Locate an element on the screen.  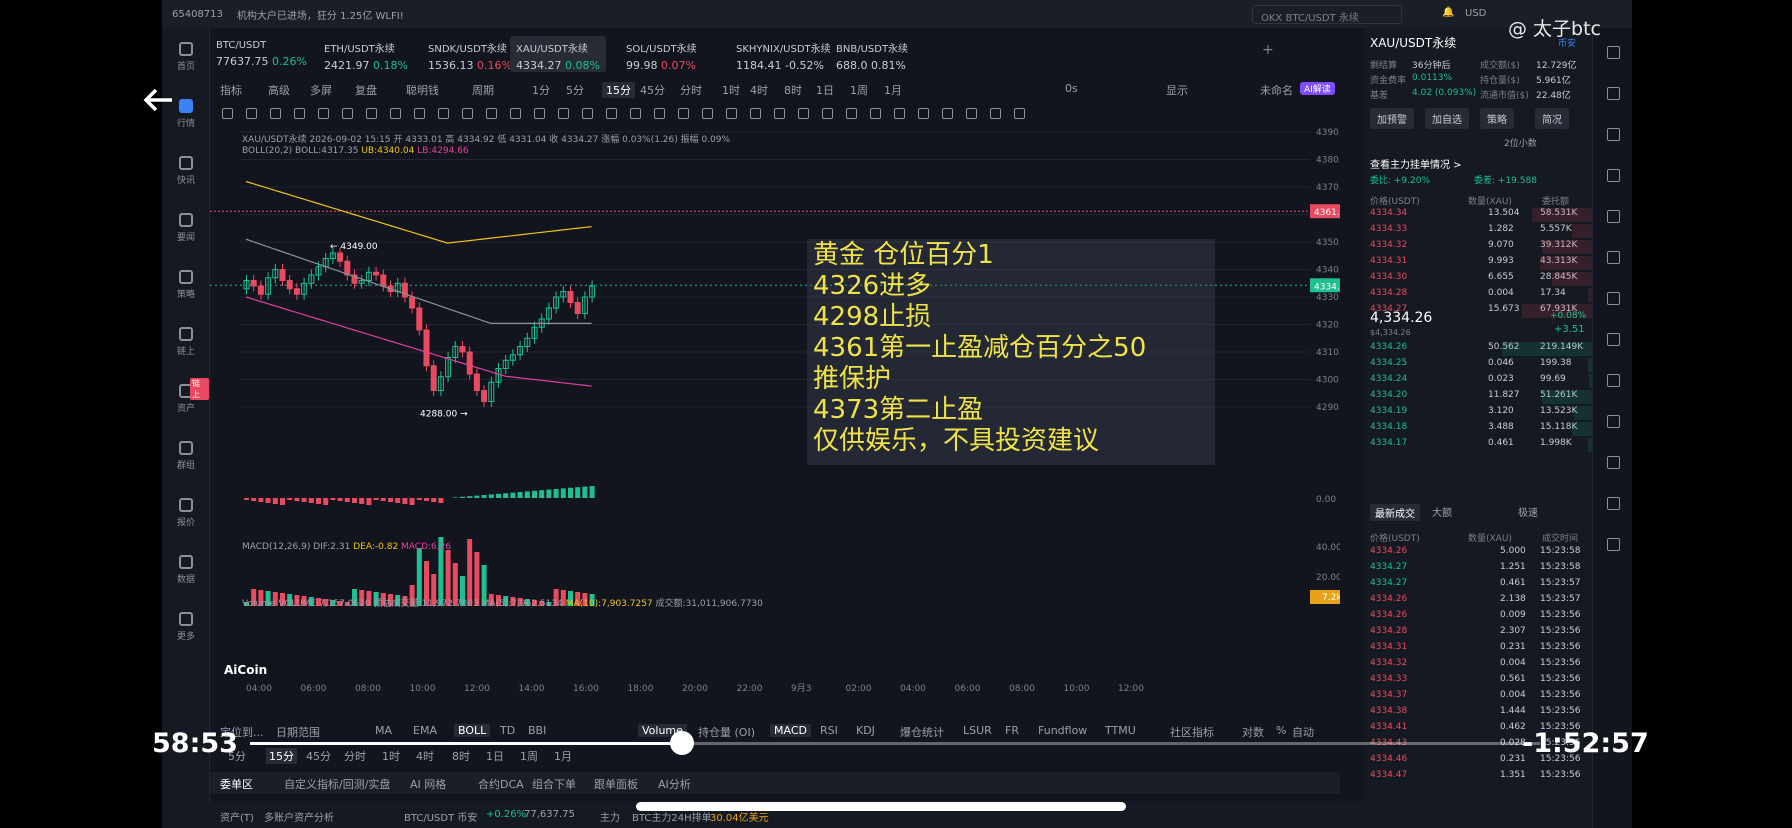
toolbar-right-item: AI解读 is located at coordinates (1317, 88).